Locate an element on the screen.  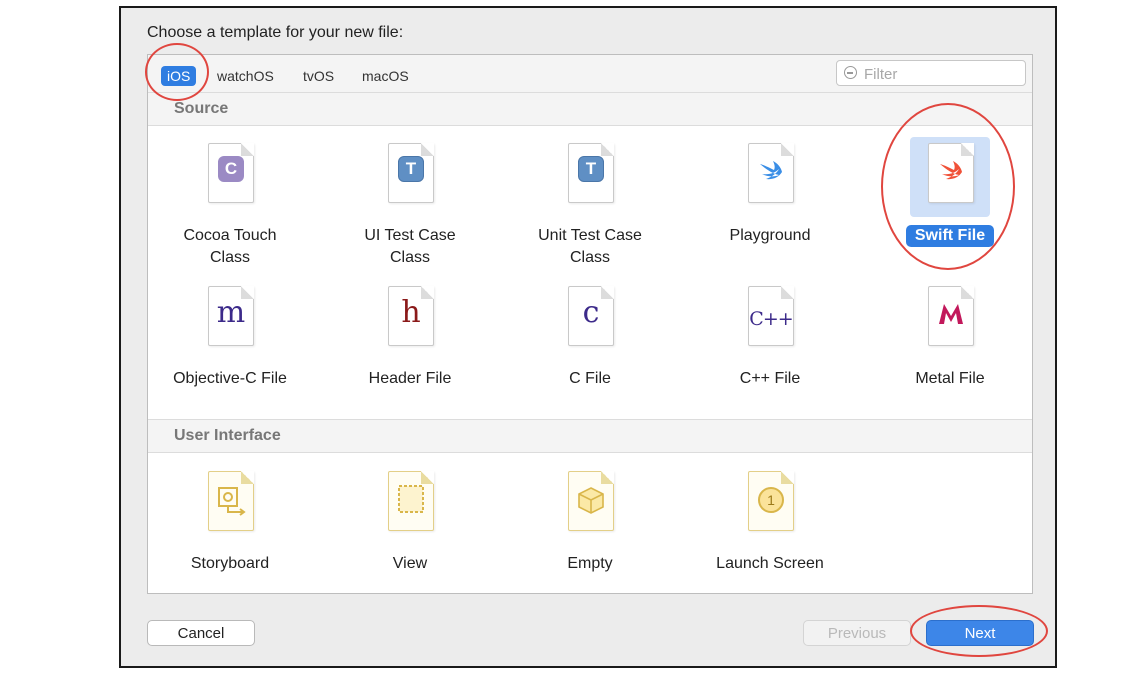
template-cpp-file: C++ C++ File is located at coordinates (770, 335).